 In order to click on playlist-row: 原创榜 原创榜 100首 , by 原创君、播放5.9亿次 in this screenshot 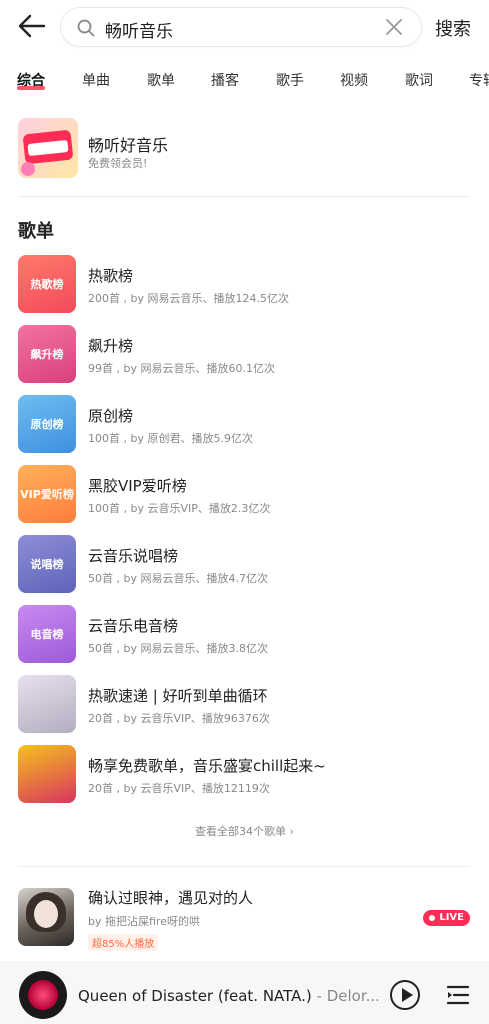, I will do `click(244, 425)`.